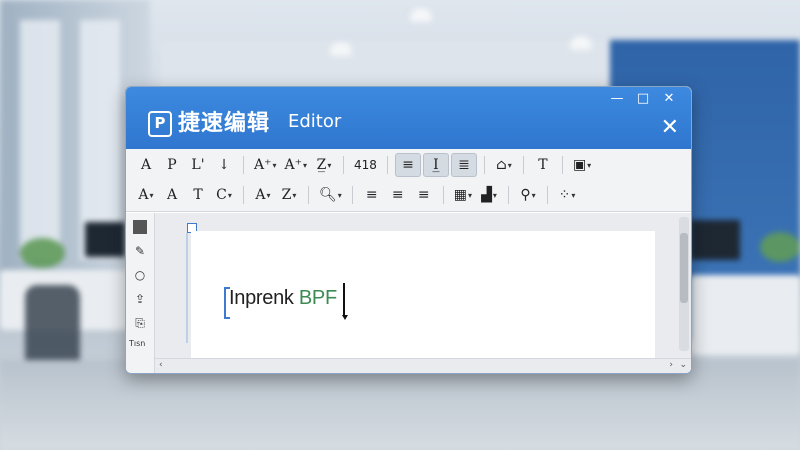  I want to click on font-p-button: P, so click(172, 165).